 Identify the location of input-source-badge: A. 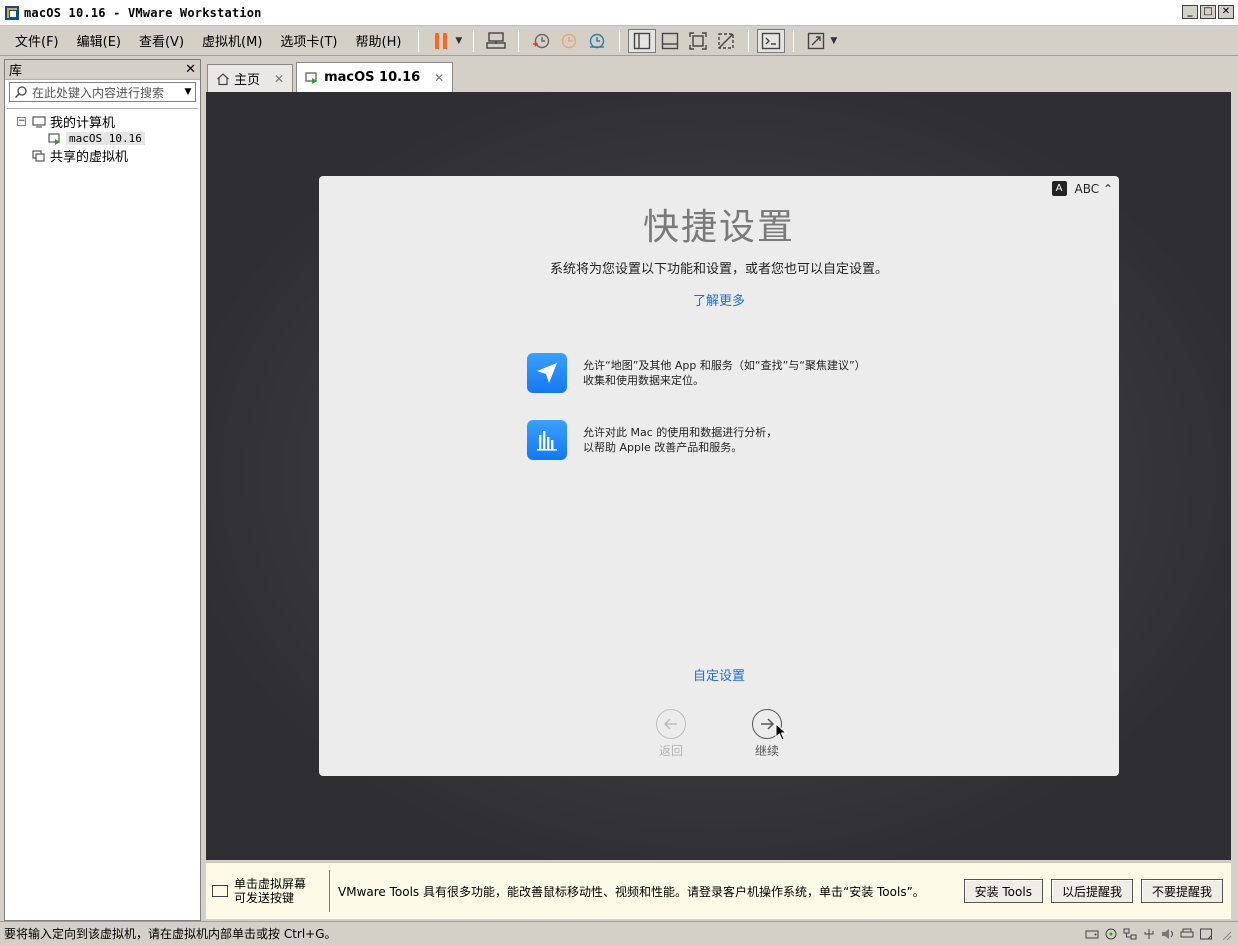
(1059, 188).